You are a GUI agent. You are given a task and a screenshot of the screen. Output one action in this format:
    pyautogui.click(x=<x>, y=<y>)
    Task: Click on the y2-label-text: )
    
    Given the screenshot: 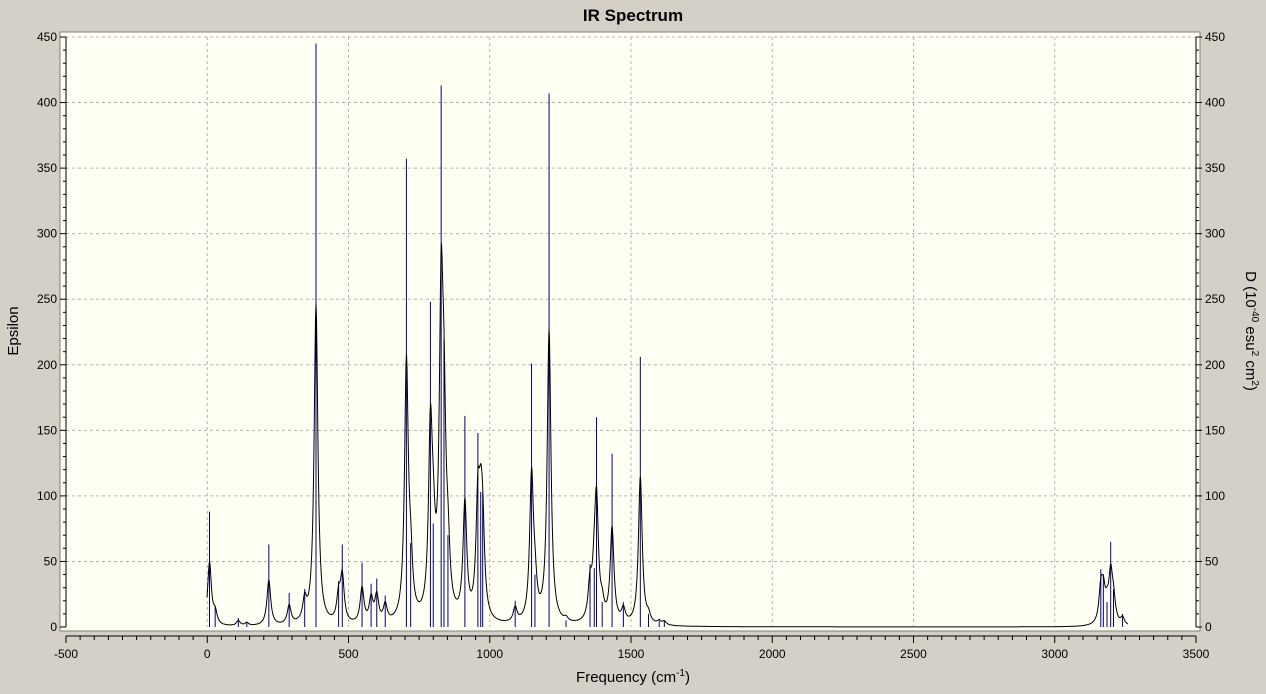 What is the action you would take?
    pyautogui.click(x=1250, y=388)
    